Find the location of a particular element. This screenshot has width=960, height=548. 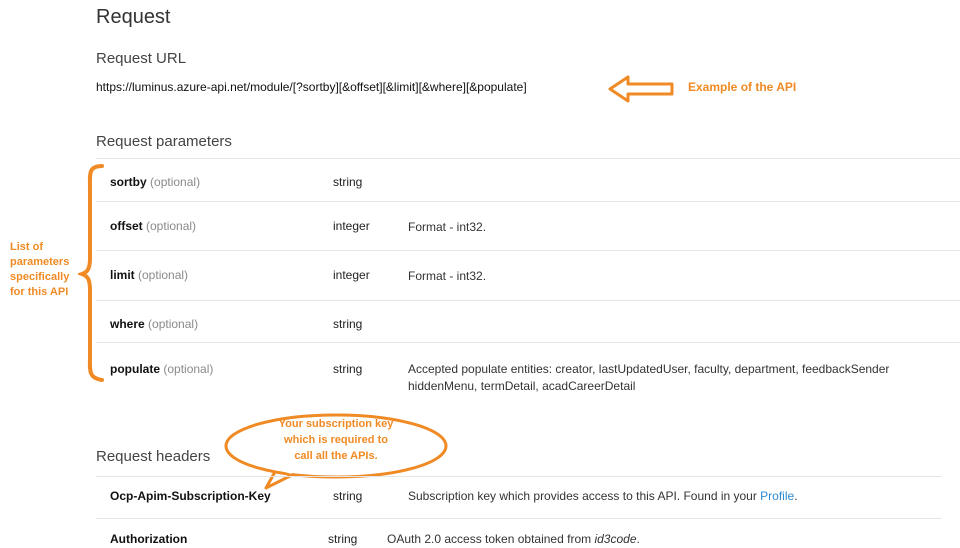

brace-icon is located at coordinates (91, 273).